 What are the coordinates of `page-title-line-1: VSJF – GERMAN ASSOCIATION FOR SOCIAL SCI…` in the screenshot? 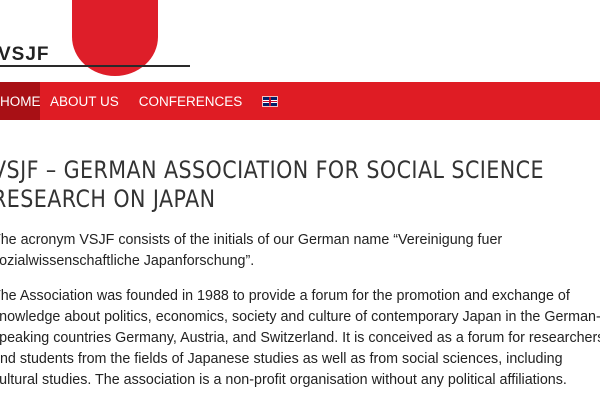 It's located at (272, 170).